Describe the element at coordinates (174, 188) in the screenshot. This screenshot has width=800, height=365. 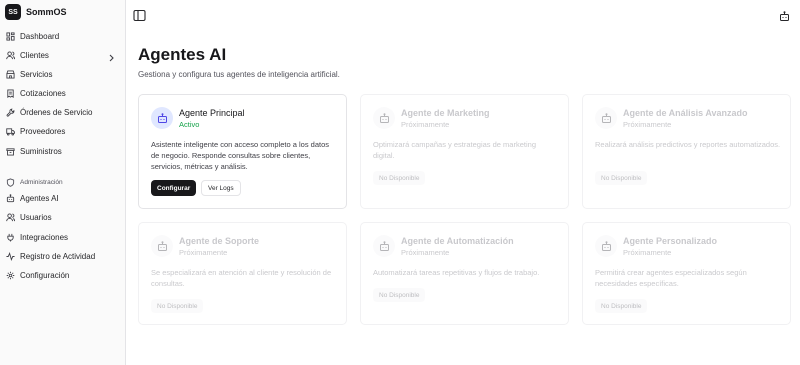
I see `configure-button: Configurar` at that location.